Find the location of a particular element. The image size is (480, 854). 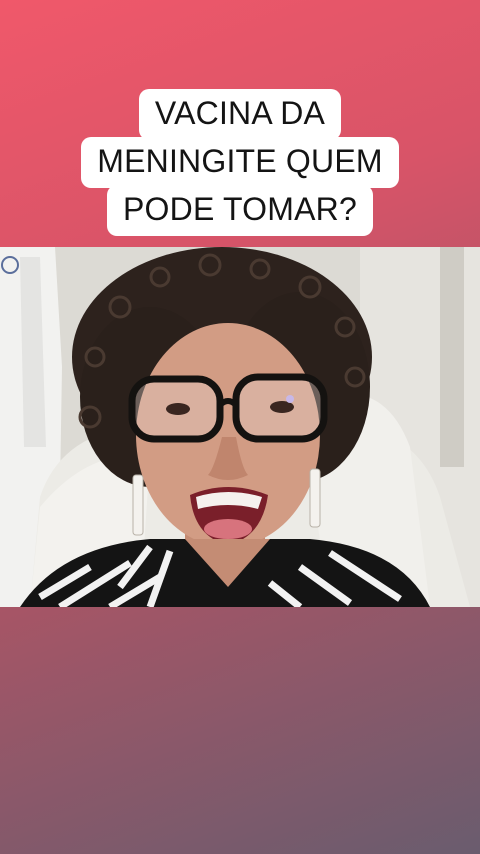

caption-line-2: MENINGITE QUEM is located at coordinates (240, 162).